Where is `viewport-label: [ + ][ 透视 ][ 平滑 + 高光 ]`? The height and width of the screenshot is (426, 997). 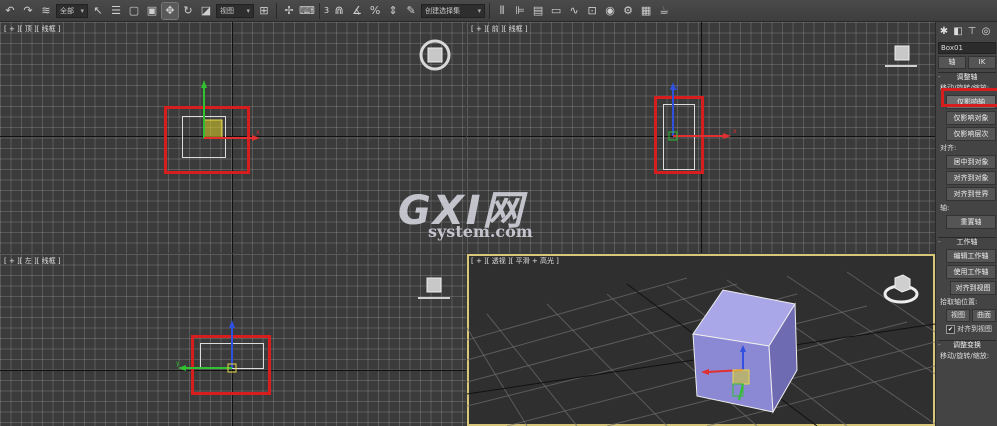 viewport-label: [ + ][ 透视 ][ 平滑 + 高光 ] is located at coordinates (515, 261).